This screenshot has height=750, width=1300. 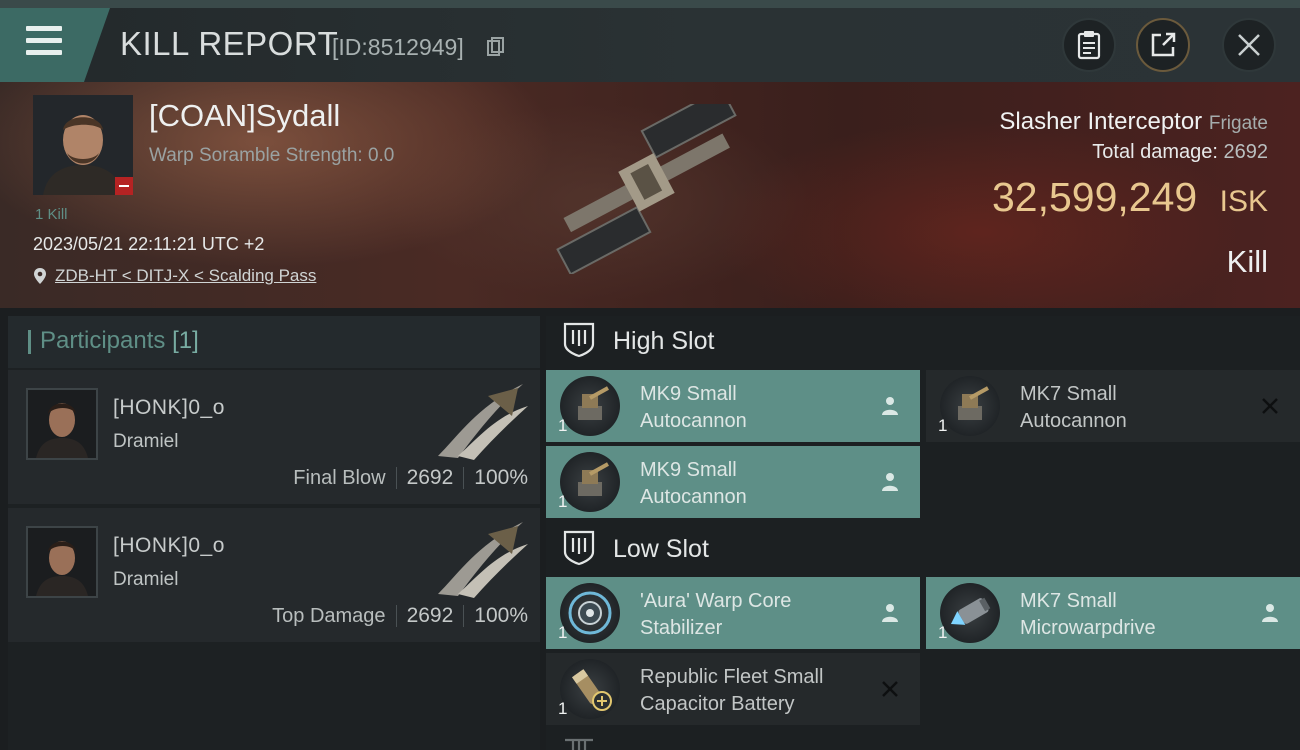 What do you see at coordinates (244, 116) in the screenshot?
I see `victim-name: [COAN]Sydall` at bounding box center [244, 116].